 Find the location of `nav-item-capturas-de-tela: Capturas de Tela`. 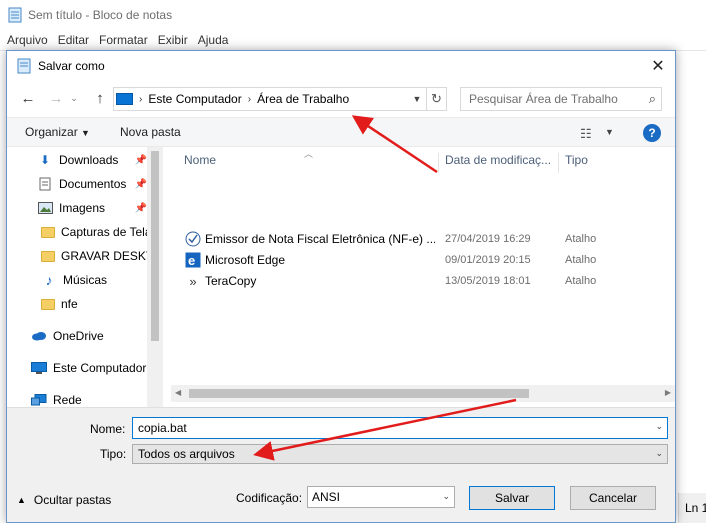

nav-item-capturas-de-tela: Capturas de Tela is located at coordinates (95, 232).